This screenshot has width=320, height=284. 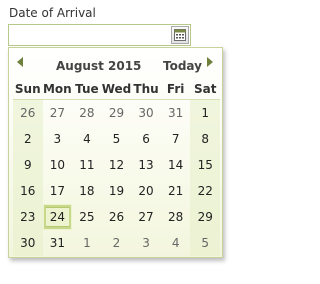 I want to click on day-number: 18, so click(x=87, y=191).